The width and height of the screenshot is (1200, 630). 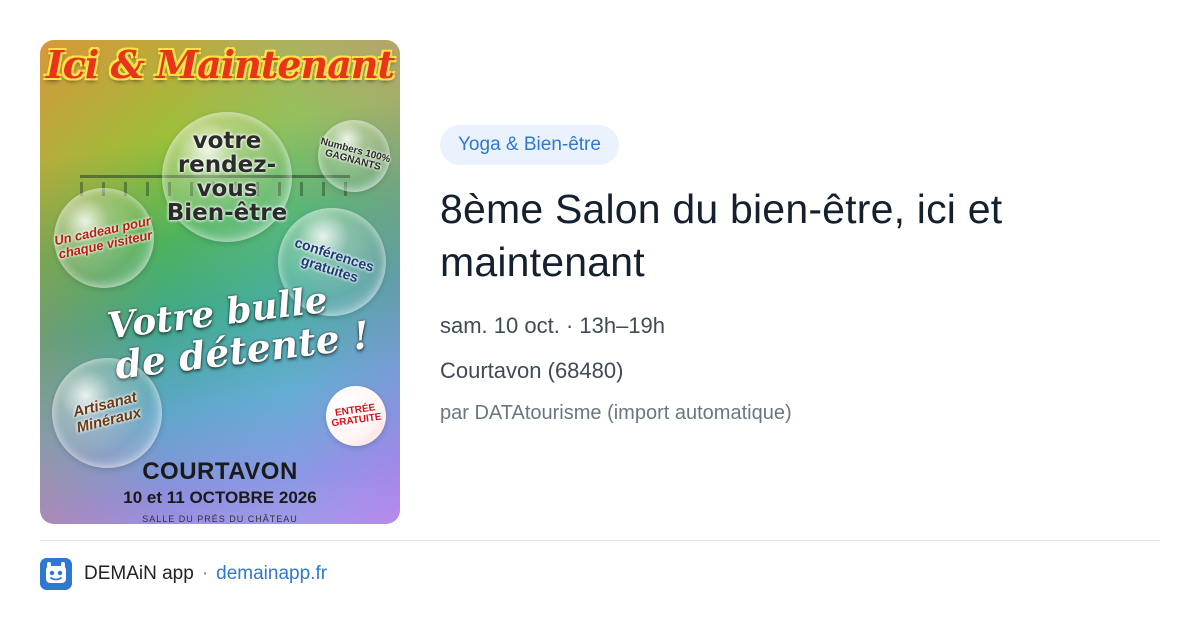 What do you see at coordinates (529, 145) in the screenshot?
I see `category-tag: Yoga & Bien-être` at bounding box center [529, 145].